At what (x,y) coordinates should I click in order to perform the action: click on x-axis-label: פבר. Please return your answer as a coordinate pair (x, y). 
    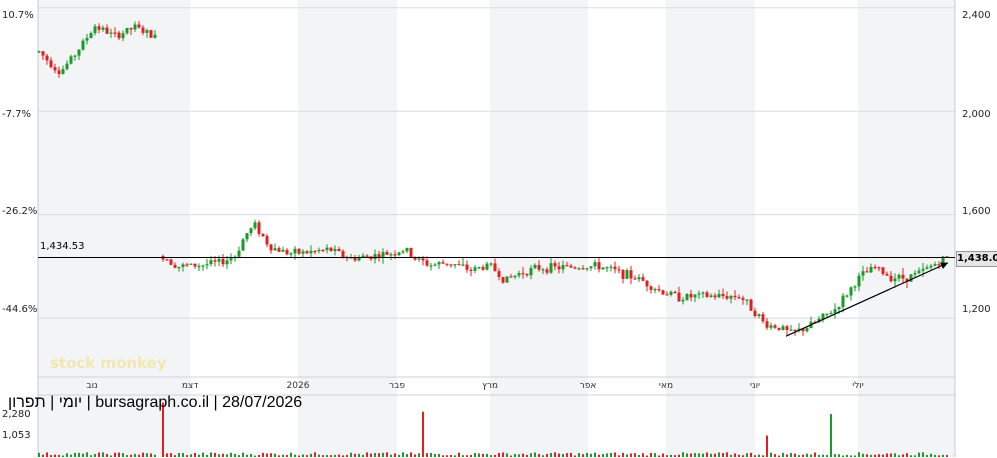
    Looking at the image, I should click on (397, 386).